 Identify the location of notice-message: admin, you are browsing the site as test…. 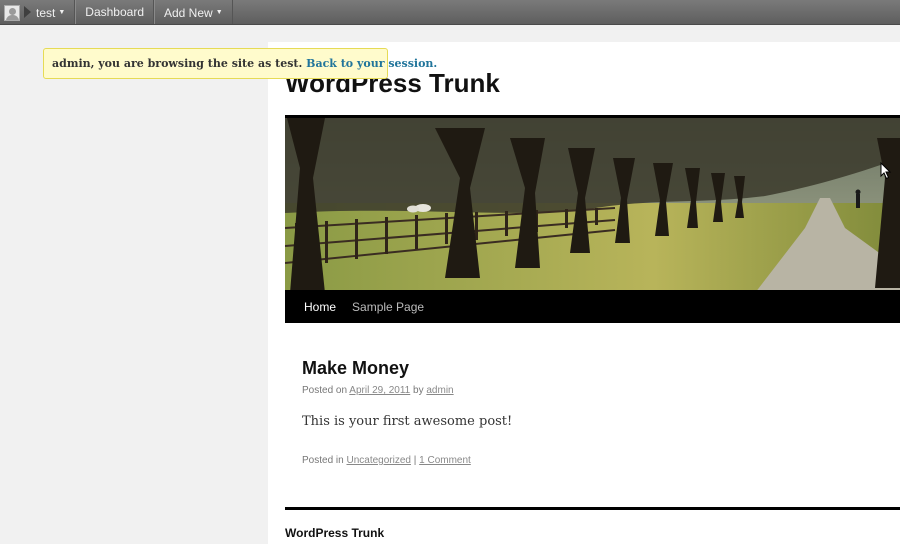
(177, 63).